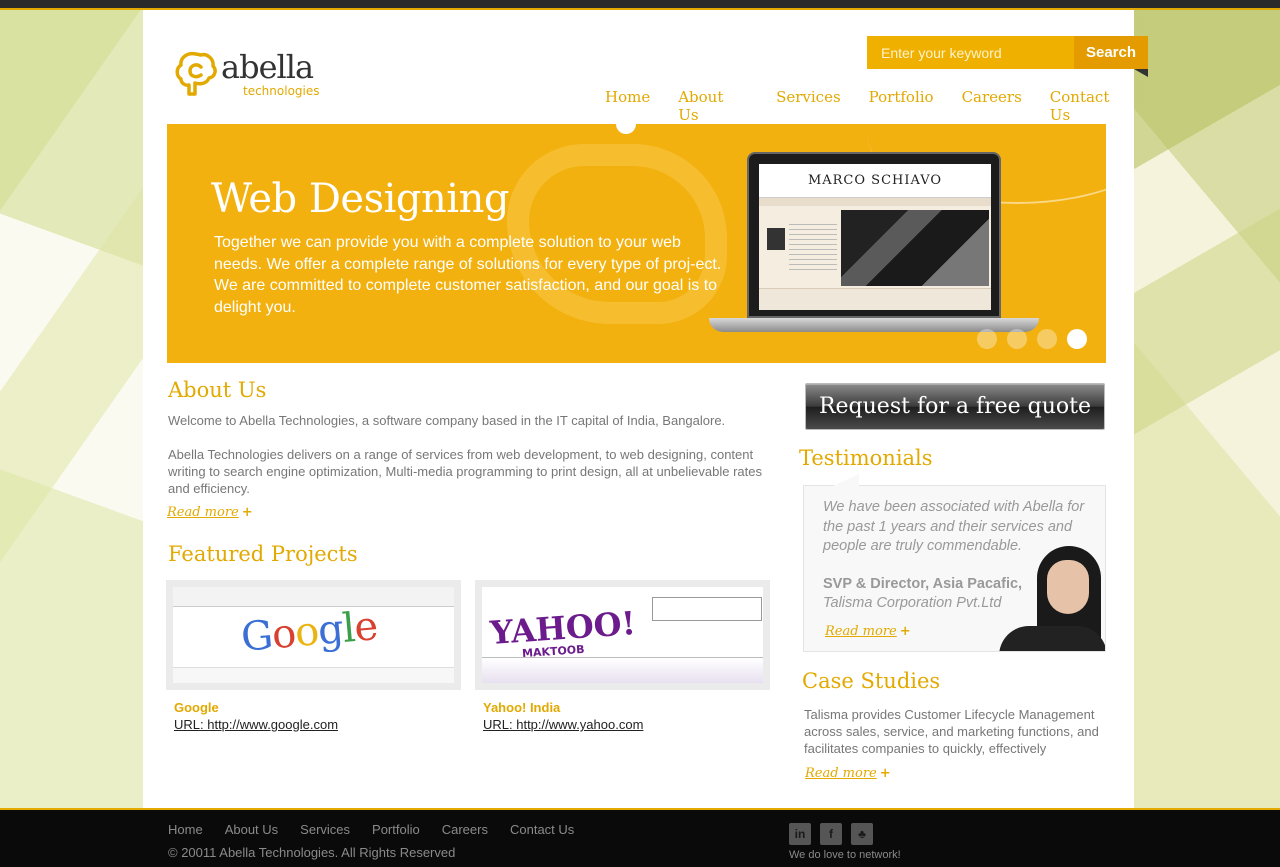 The height and width of the screenshot is (867, 1280). Describe the element at coordinates (1207, 410) in the screenshot. I see `background-right` at that location.